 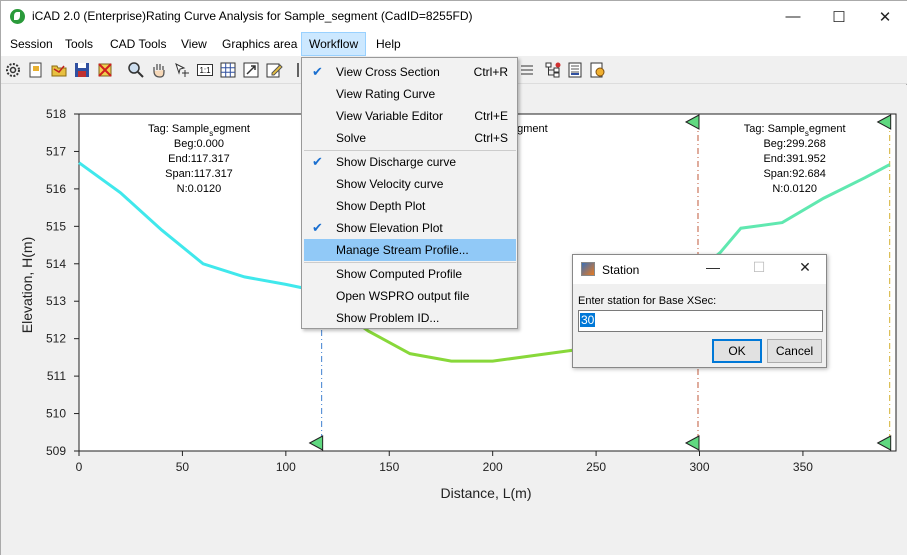 I want to click on menuitem-show-discharge-curve: ✔ Show Discharge curve, so click(x=410, y=162).